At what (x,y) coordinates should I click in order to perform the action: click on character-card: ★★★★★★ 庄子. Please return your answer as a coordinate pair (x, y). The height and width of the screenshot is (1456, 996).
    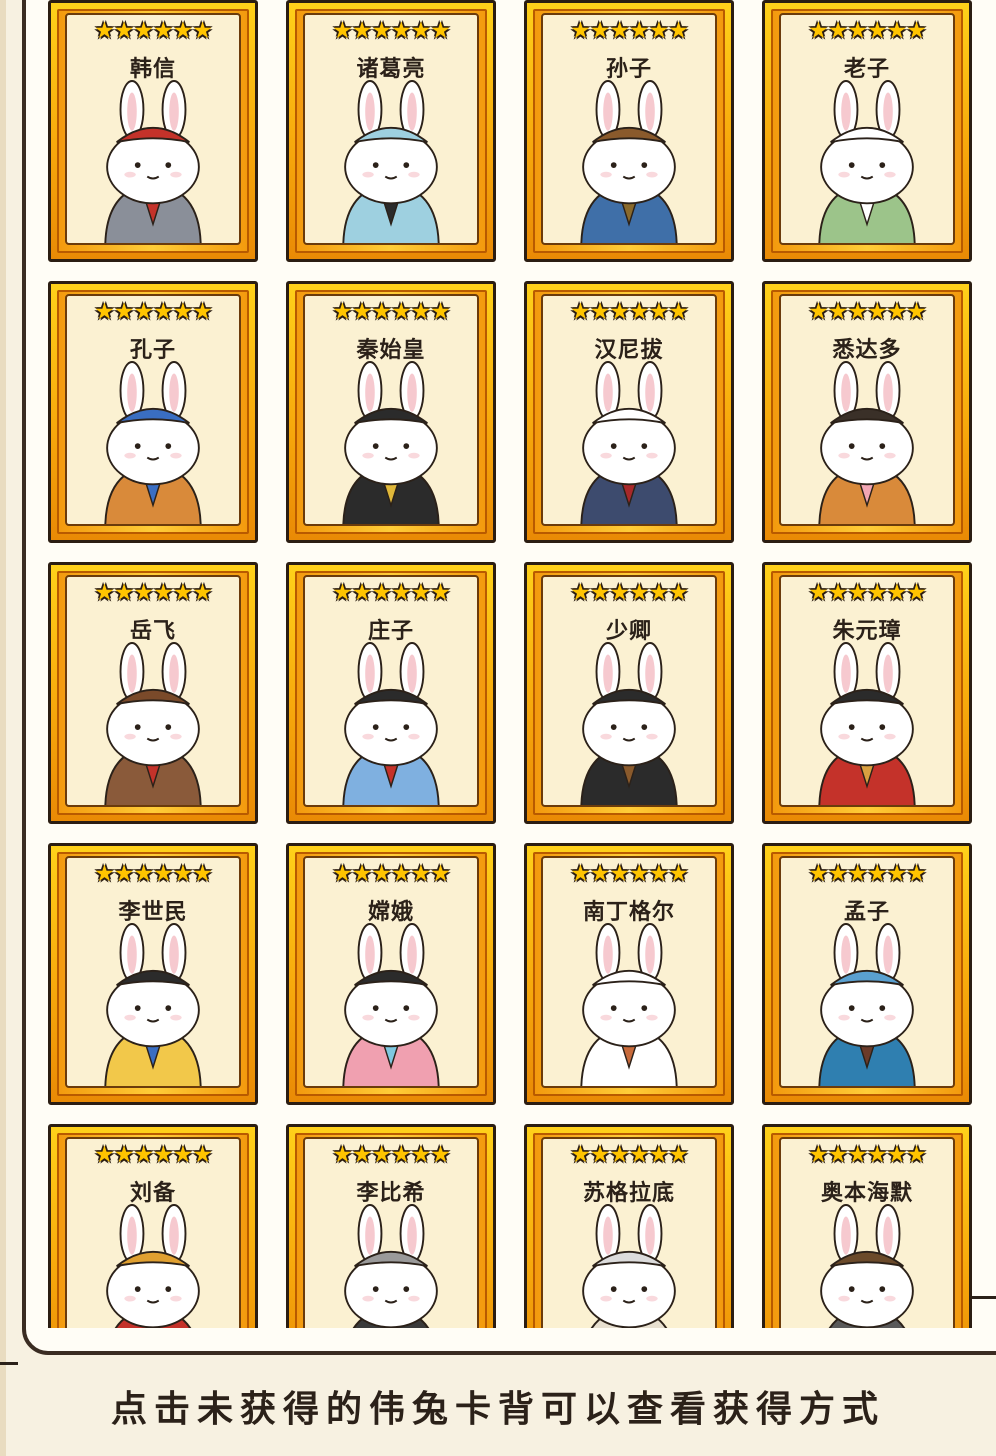
    Looking at the image, I should click on (391, 693).